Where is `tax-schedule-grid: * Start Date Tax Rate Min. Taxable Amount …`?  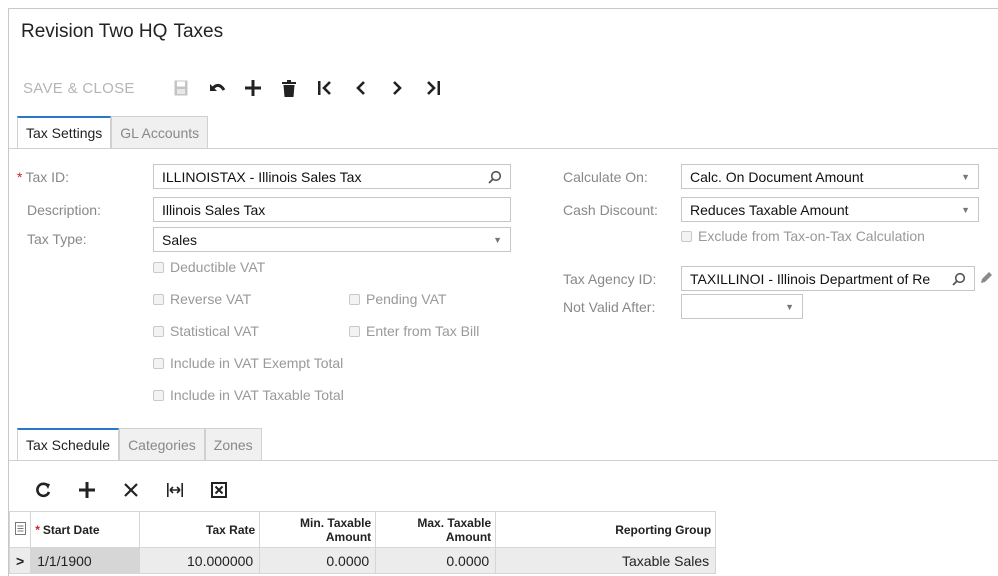
tax-schedule-grid: * Start Date Tax Rate Min. Taxable Amount … is located at coordinates (363, 542).